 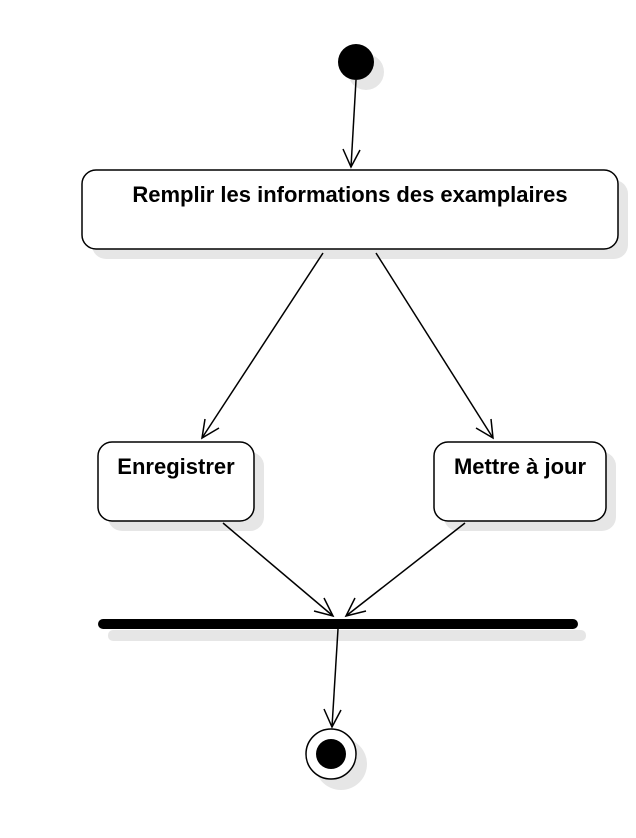 What do you see at coordinates (350, 209) in the screenshot?
I see `action-fill-info: Remplir les informations des examplaires` at bounding box center [350, 209].